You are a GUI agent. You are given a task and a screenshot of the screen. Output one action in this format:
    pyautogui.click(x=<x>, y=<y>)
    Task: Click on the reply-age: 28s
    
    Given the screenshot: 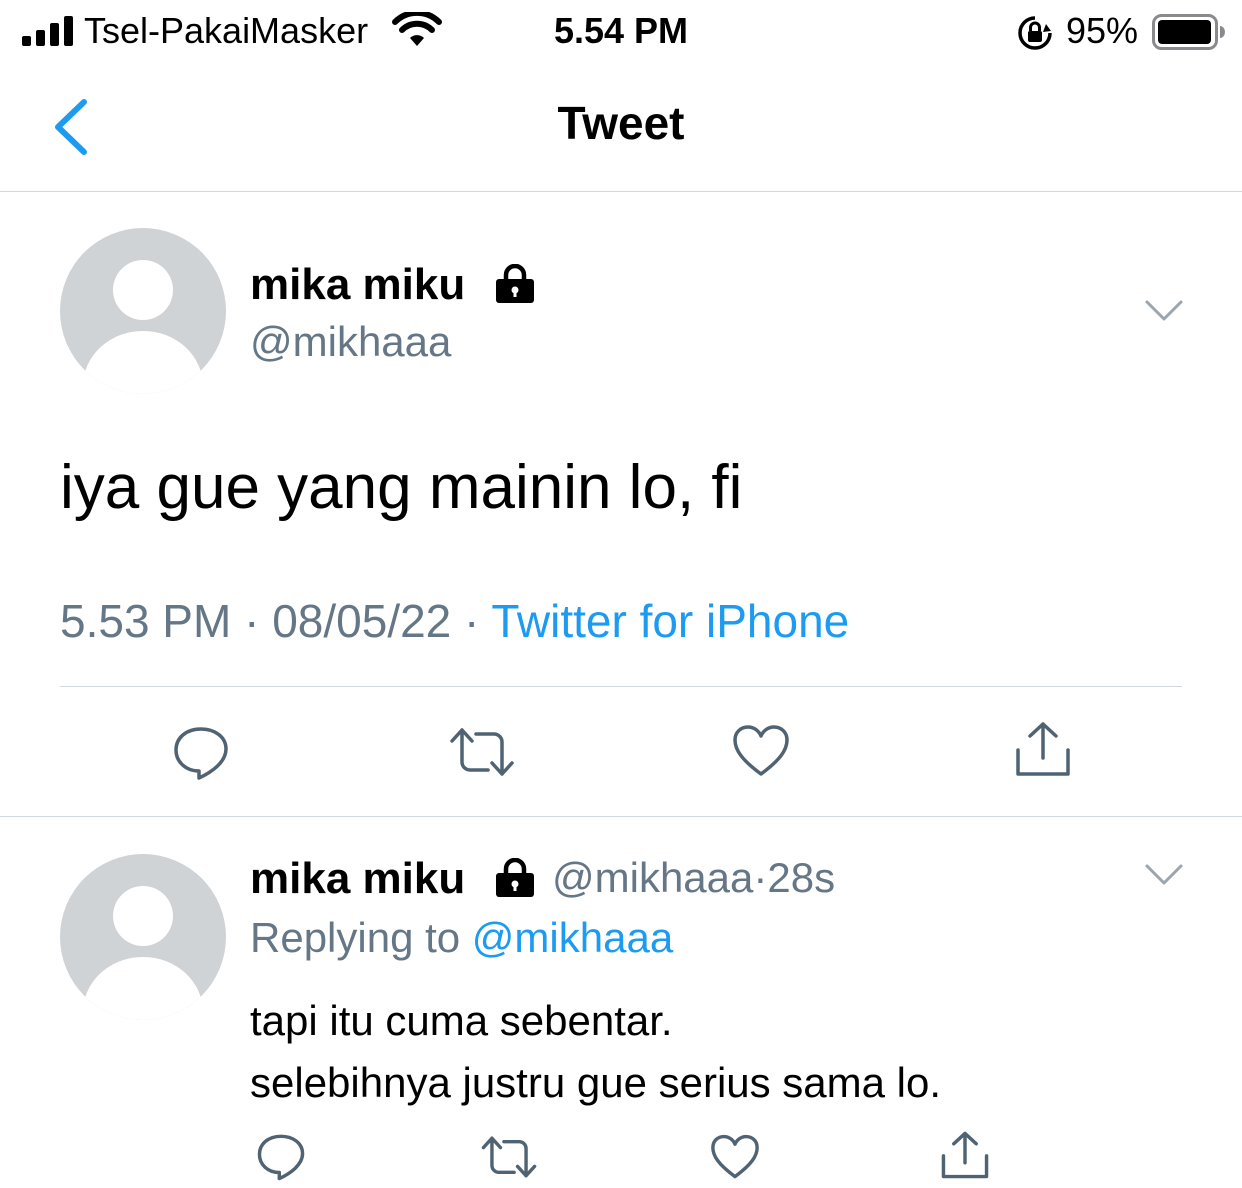 What is the action you would take?
    pyautogui.click(x=801, y=877)
    